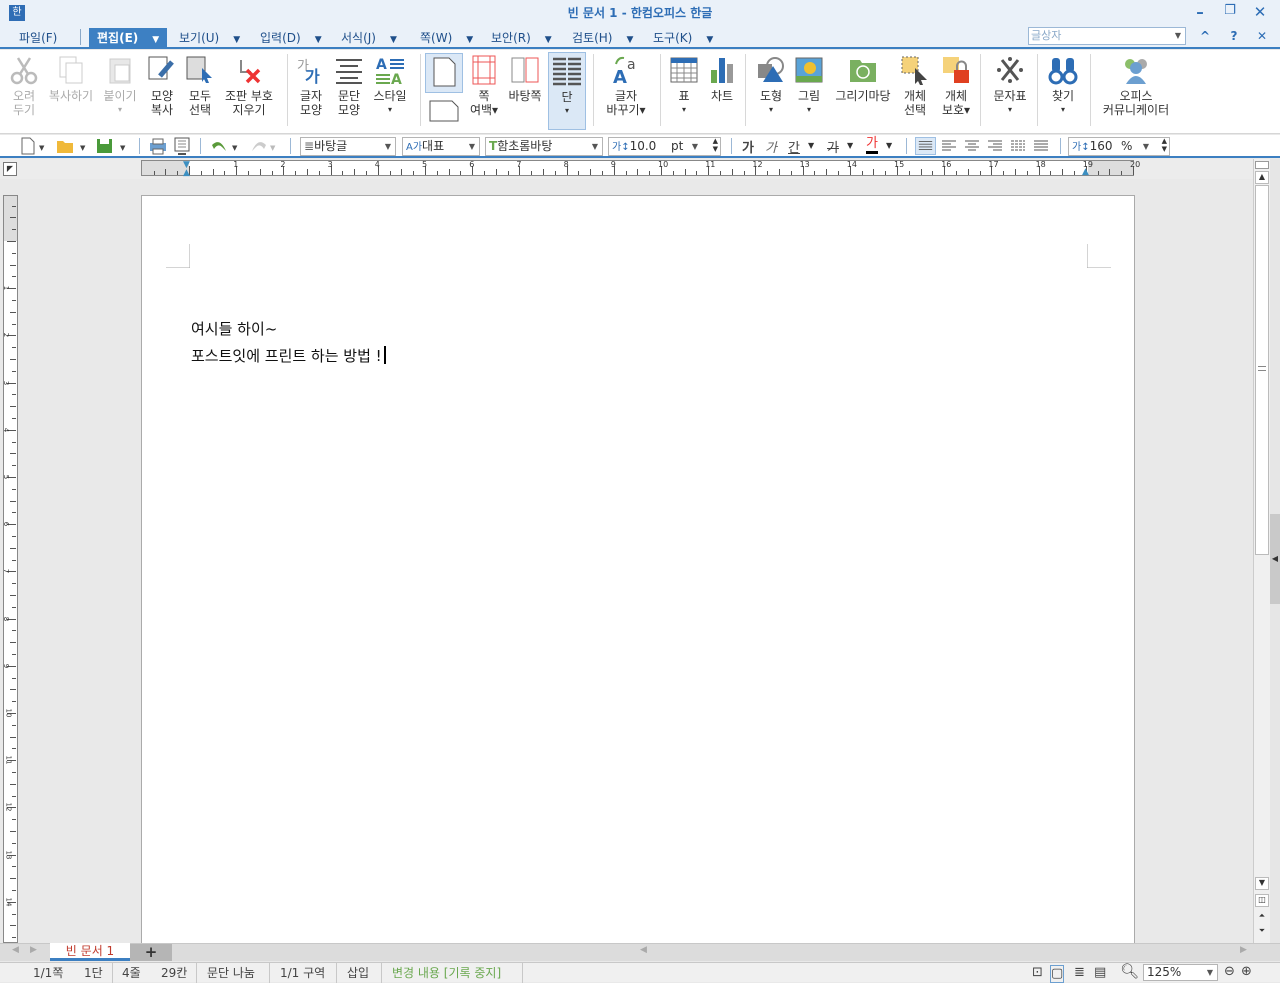  What do you see at coordinates (1180, 972) in the screenshot?
I see `zoom-select: 125% ▼` at bounding box center [1180, 972].